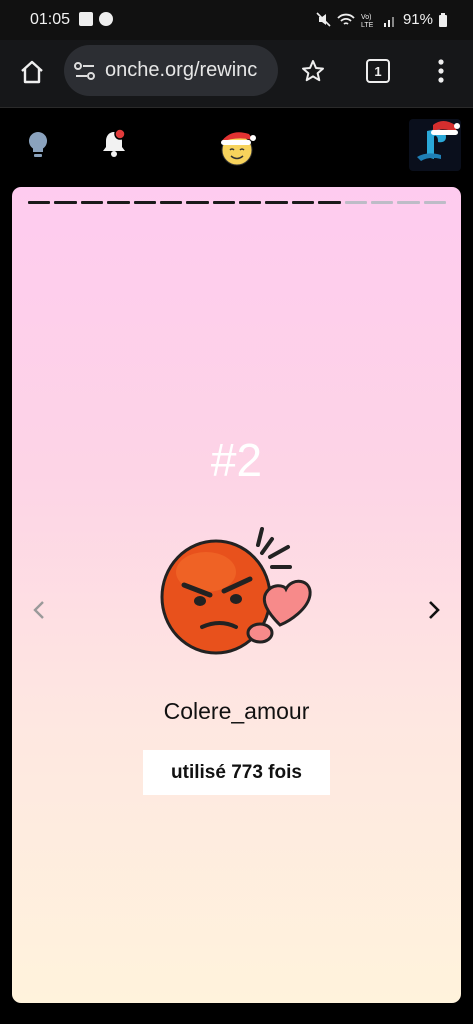 The height and width of the screenshot is (1024, 473). I want to click on status-bar: 01:05 Vo) LTE 91%, so click(236, 20).